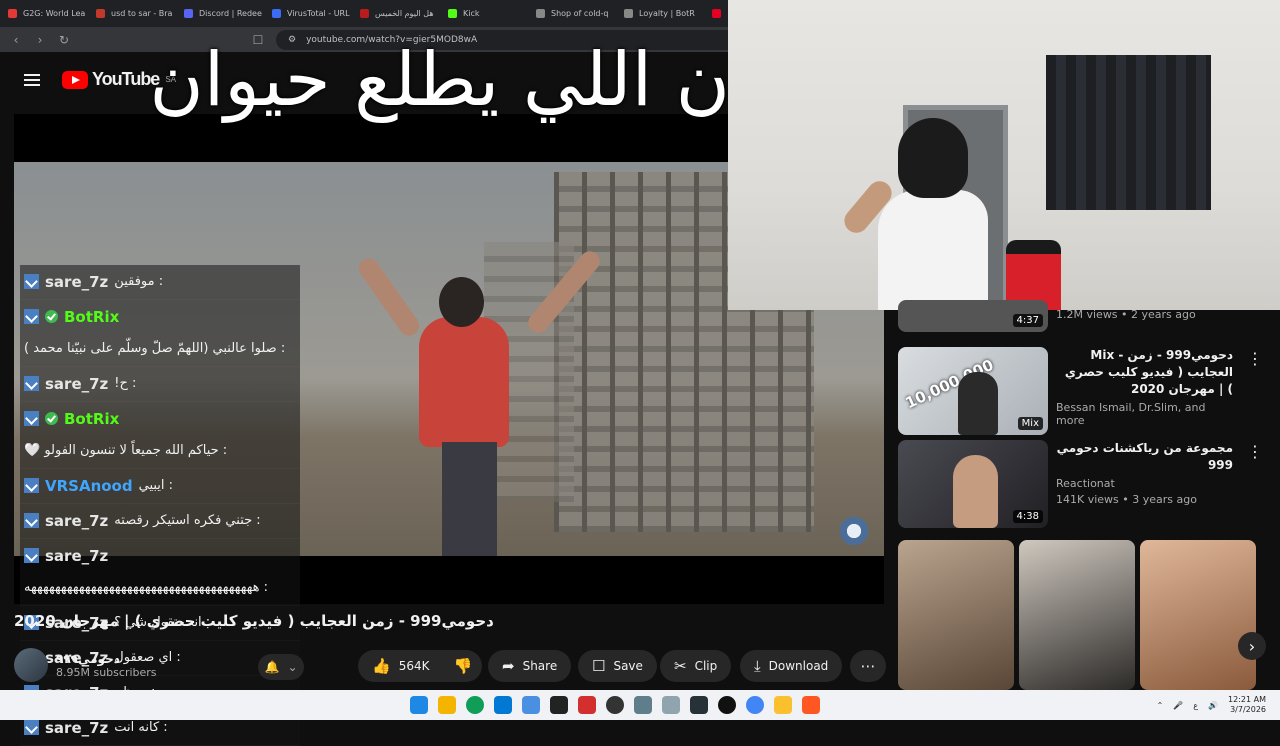 The height and width of the screenshot is (746, 1280). Describe the element at coordinates (106, 672) in the screenshot. I see `subscriber-count: 8.95M subscribers` at that location.